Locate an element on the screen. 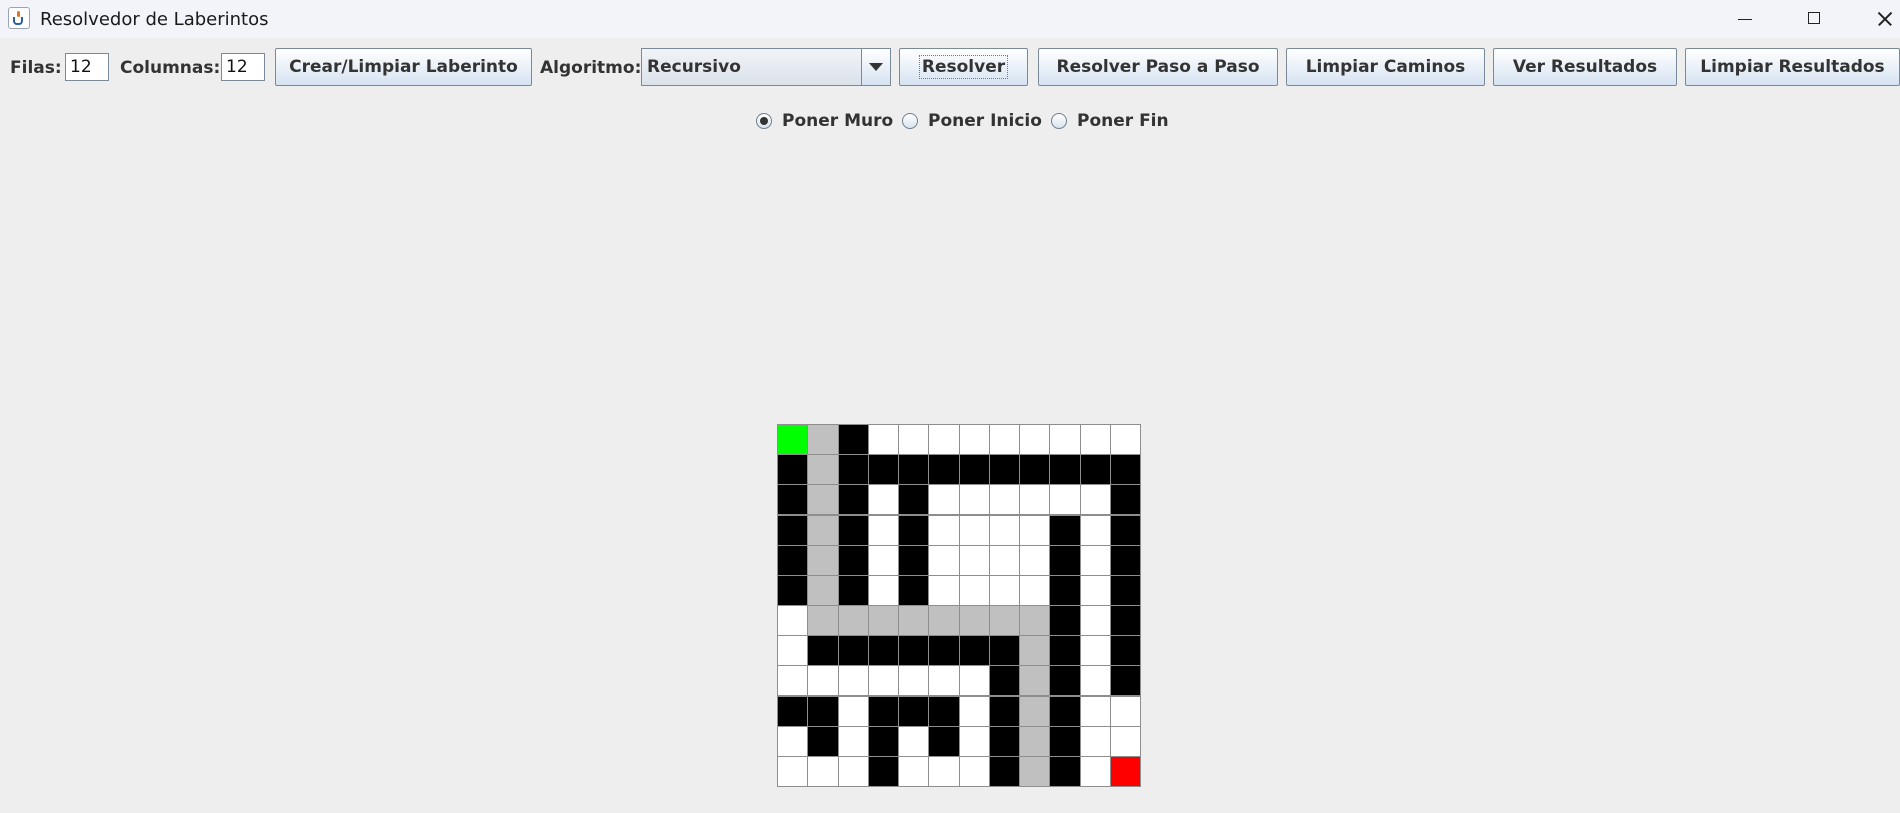 The height and width of the screenshot is (813, 1900). radio-put-wall: Poner Muro is located at coordinates (824, 121).